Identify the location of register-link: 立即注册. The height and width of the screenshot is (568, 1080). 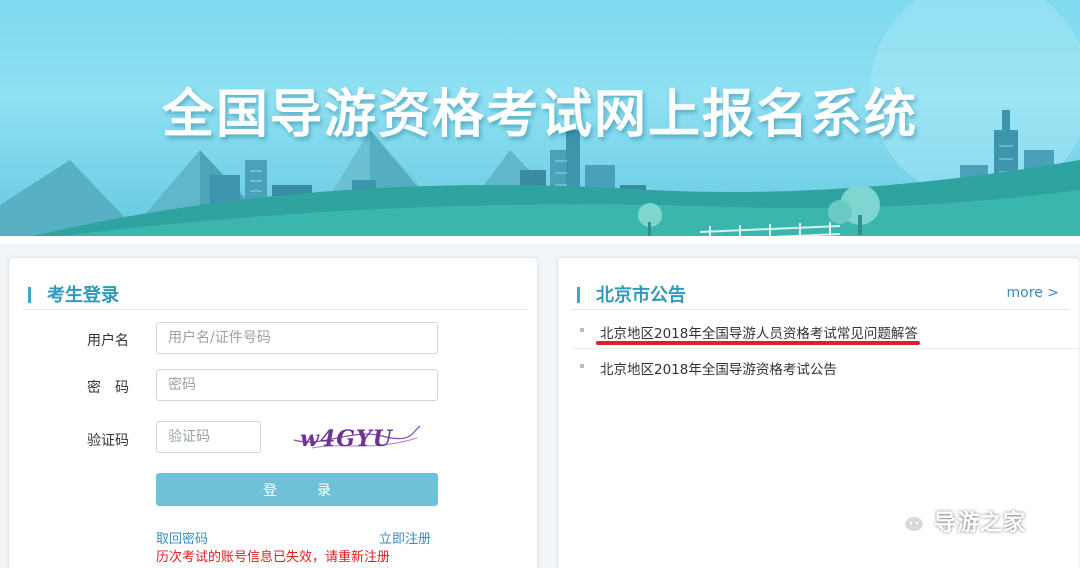
(405, 537).